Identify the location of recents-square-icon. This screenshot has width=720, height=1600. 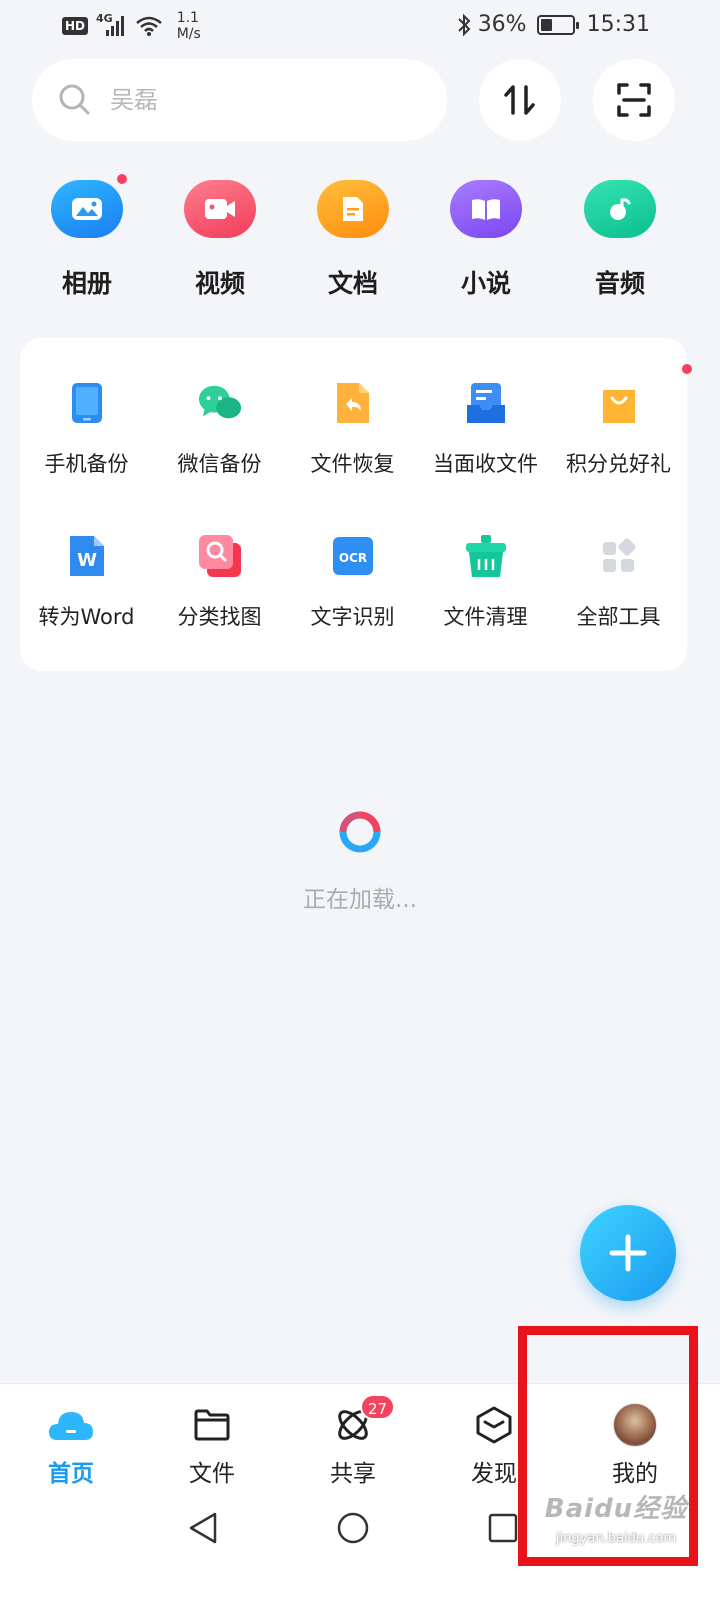
(503, 1528).